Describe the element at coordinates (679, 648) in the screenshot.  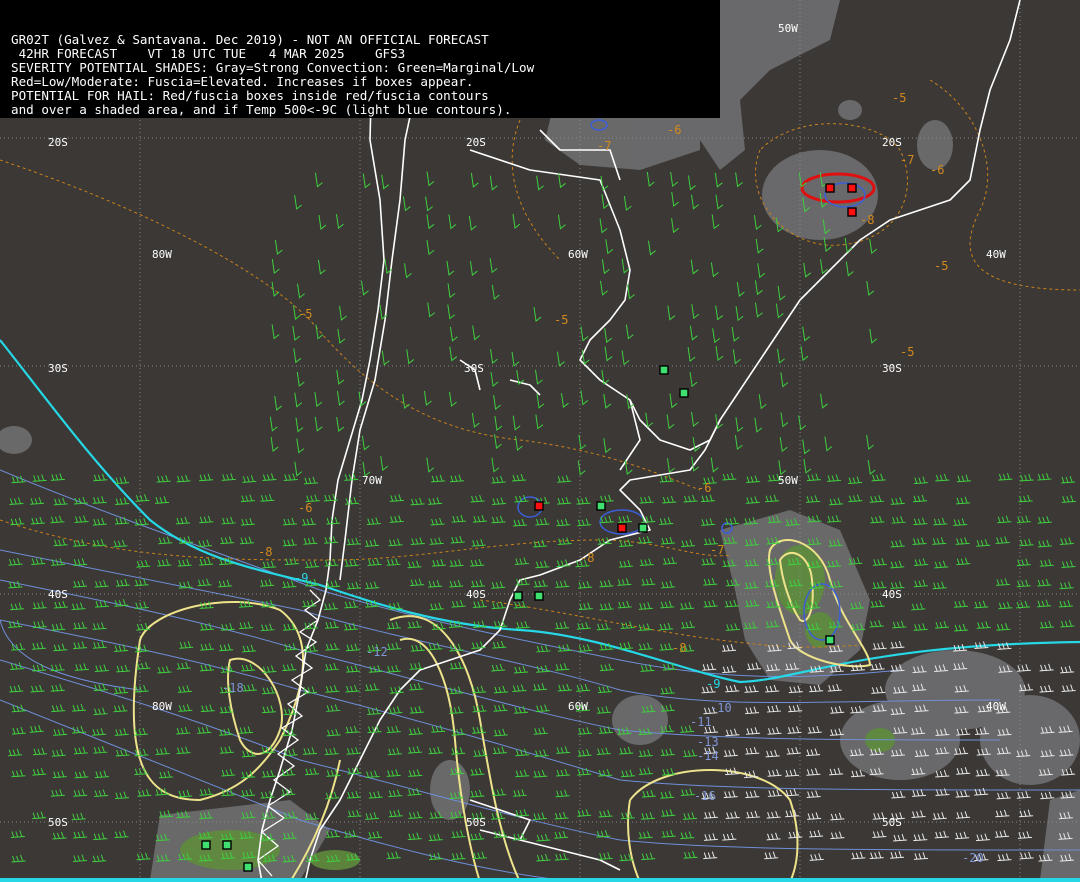
I see `temp-label-neg8-se: -8` at that location.